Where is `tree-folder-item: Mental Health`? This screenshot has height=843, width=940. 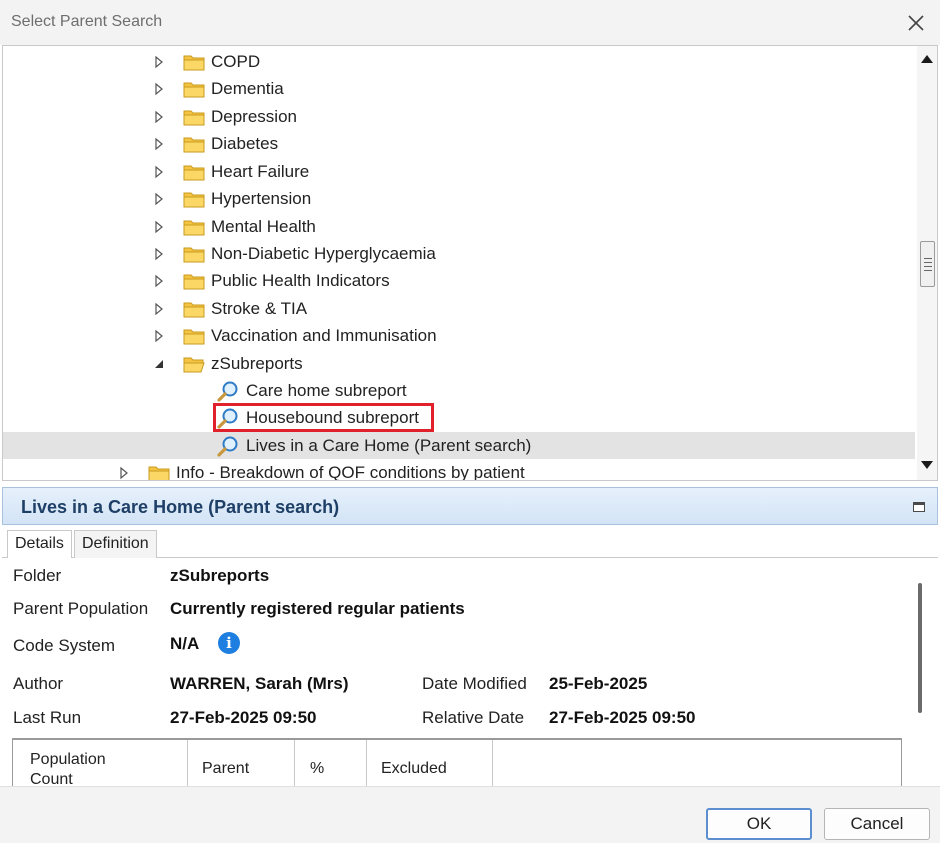 tree-folder-item: Mental Health is located at coordinates (234, 226).